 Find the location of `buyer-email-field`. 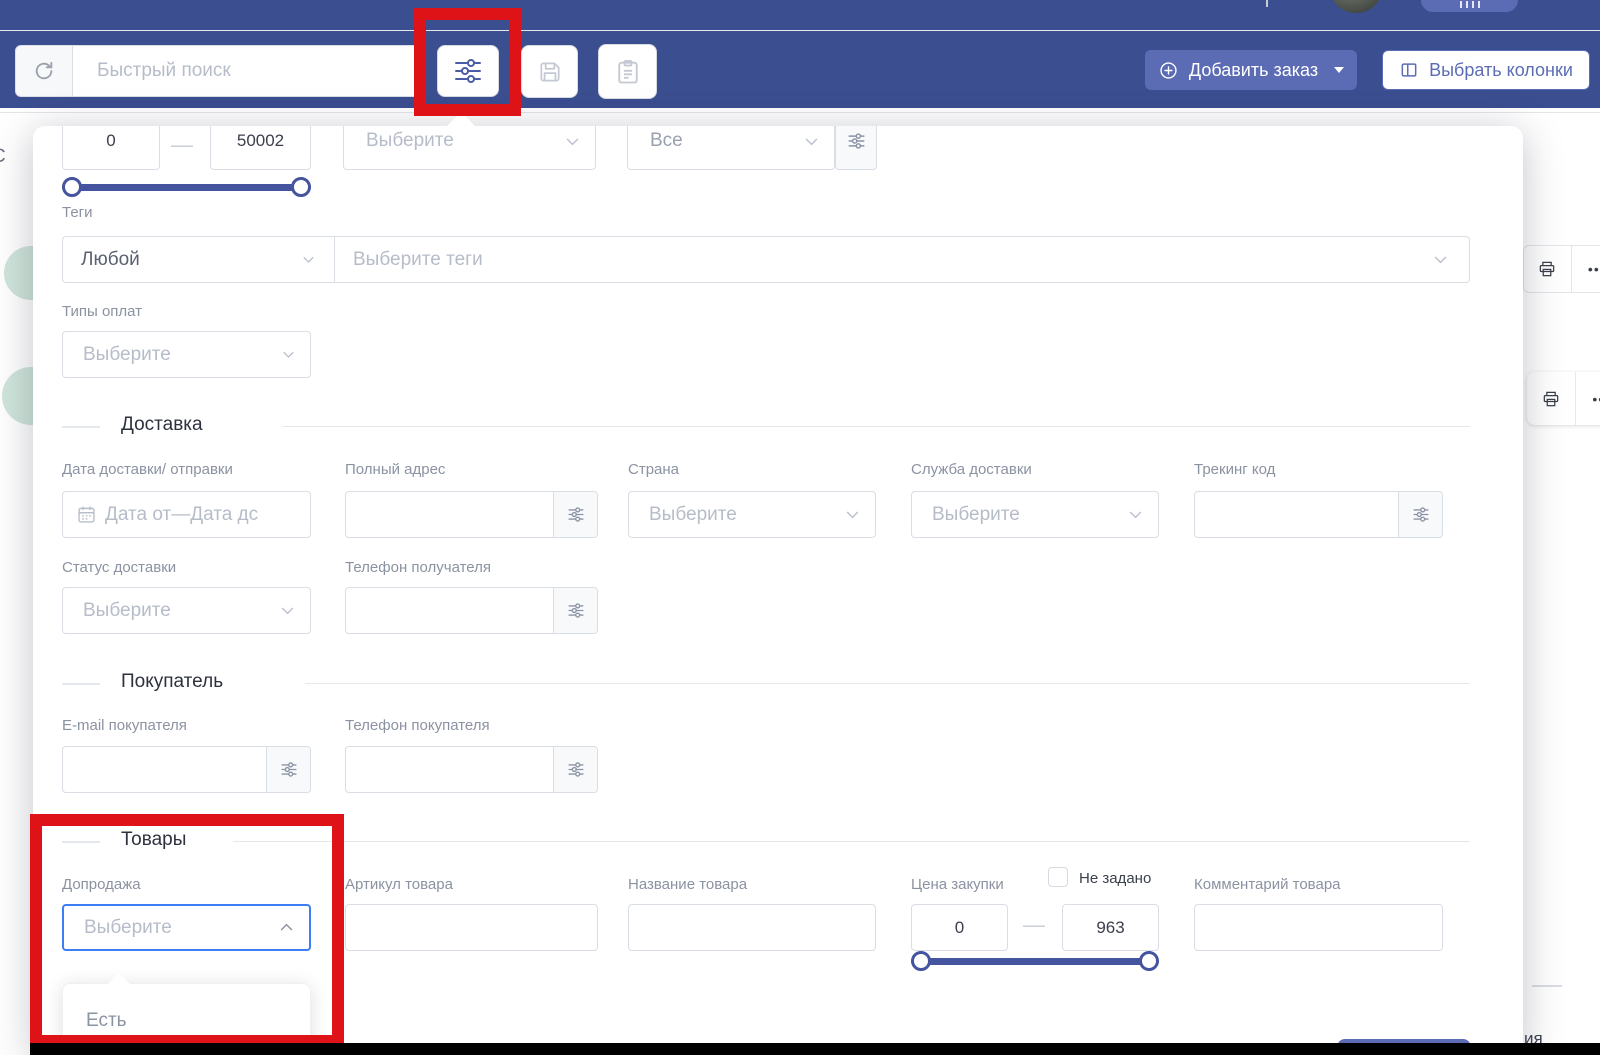

buyer-email-field is located at coordinates (186, 769).